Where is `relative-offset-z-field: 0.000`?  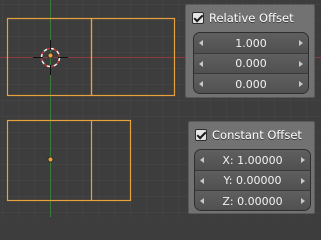
relative-offset-z-field: 0.000 is located at coordinates (251, 83).